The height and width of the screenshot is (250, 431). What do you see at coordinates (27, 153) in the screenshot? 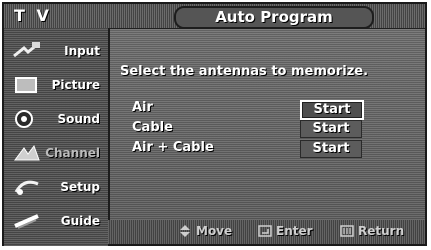
I see `channel-icon` at bounding box center [27, 153].